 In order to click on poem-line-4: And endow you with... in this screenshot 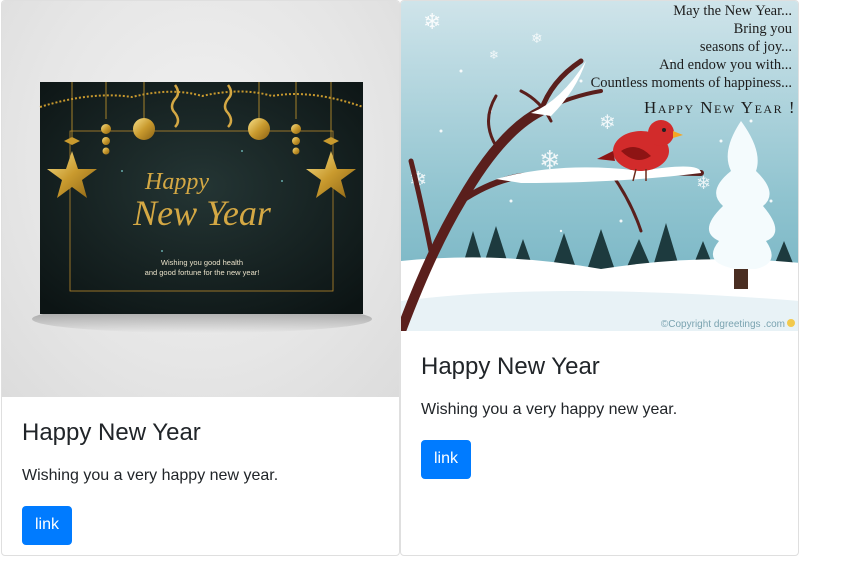, I will do `click(725, 65)`.